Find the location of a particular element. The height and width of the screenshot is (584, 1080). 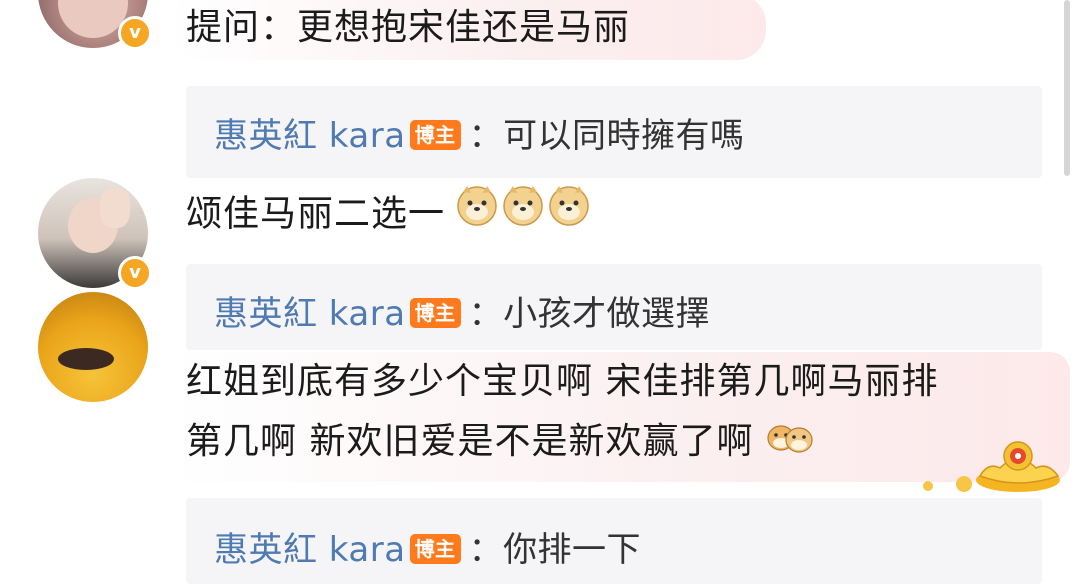

reply-box: 惠英紅 kara 博主 ：可以同時擁有嗎 is located at coordinates (614, 132).